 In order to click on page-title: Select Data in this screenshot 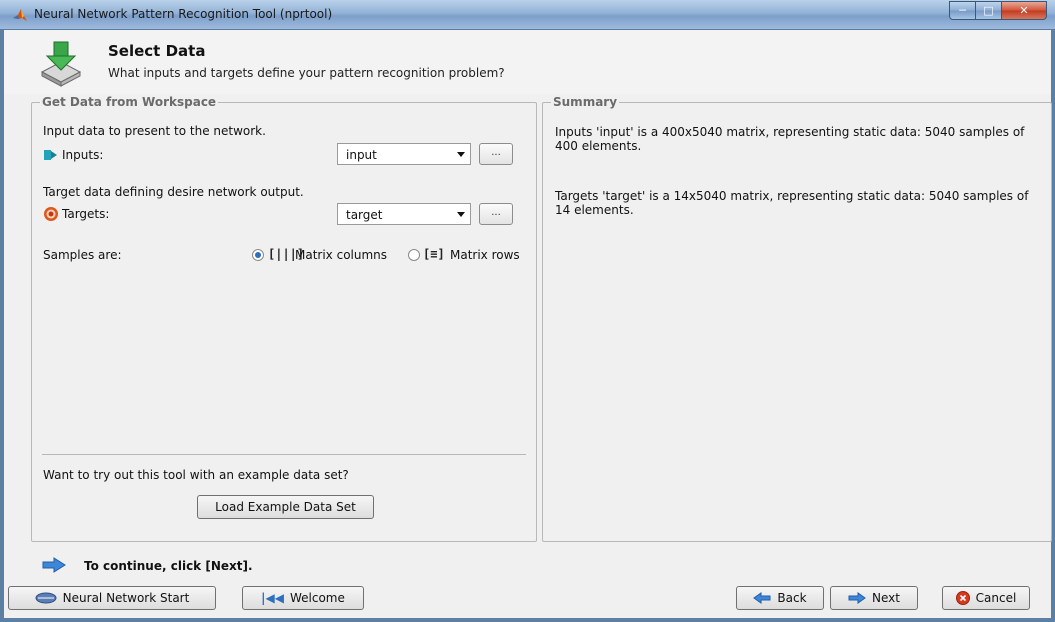, I will do `click(157, 51)`.